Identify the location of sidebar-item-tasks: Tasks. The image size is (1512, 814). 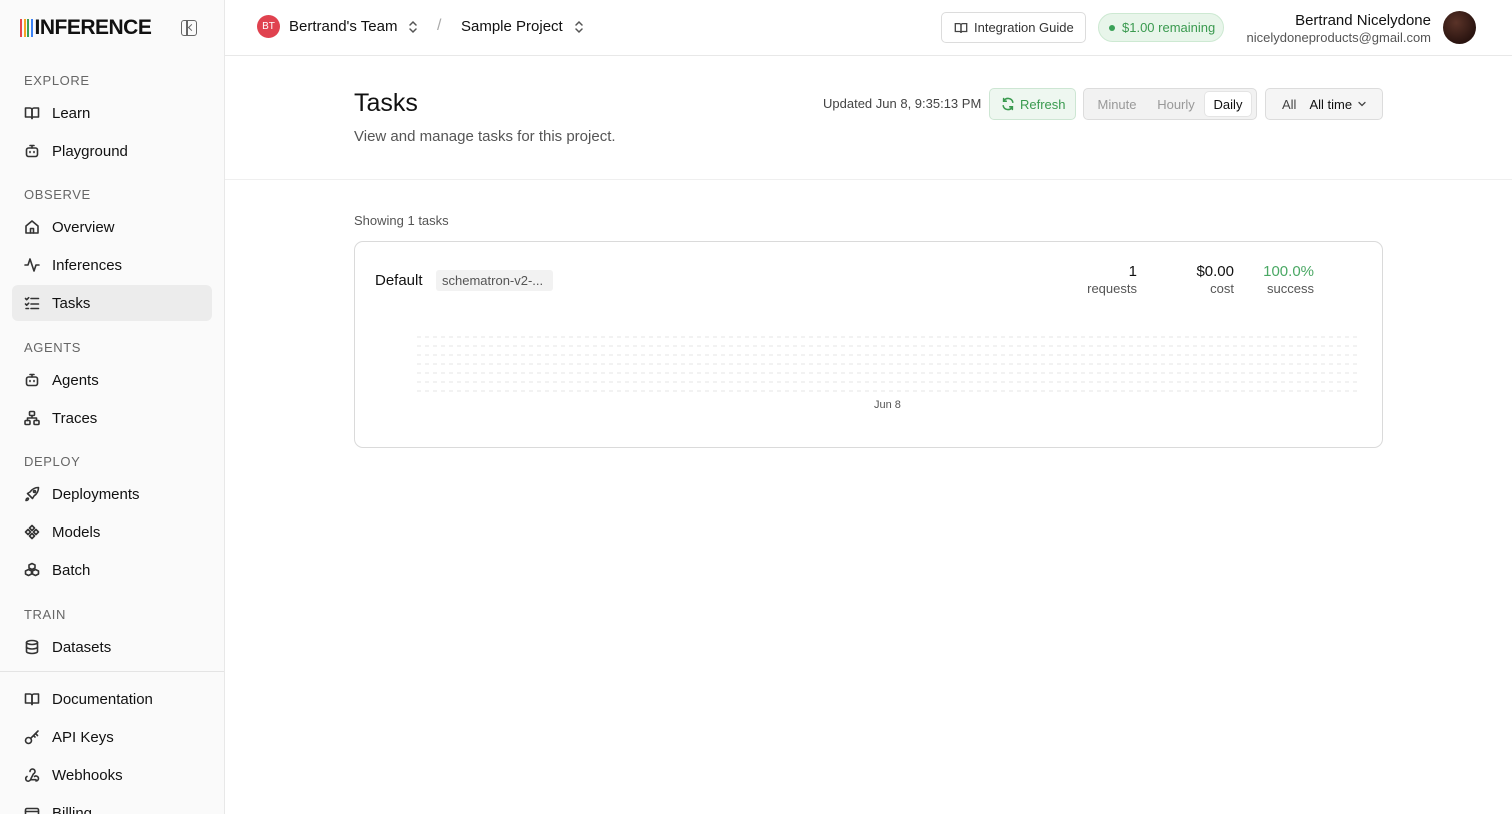
(112, 303).